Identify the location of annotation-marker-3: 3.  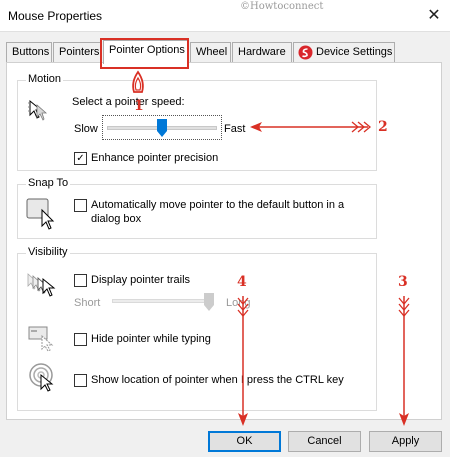
(403, 282).